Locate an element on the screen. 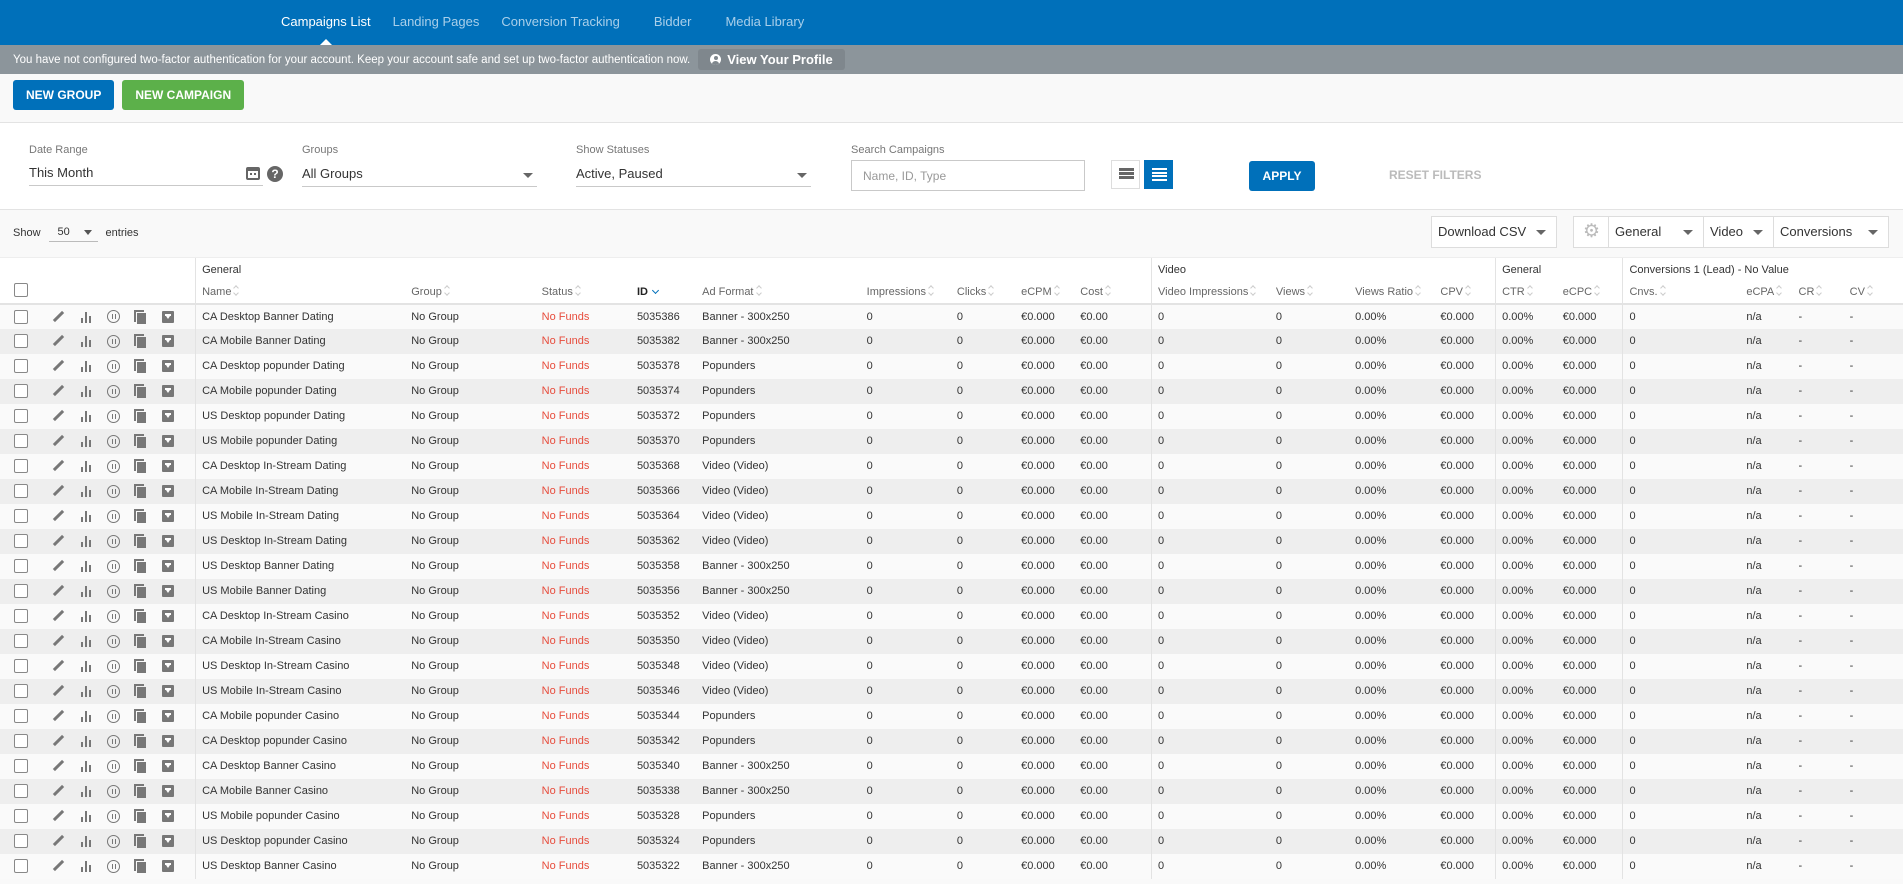  cell-name: CA Mobile popunder Dating is located at coordinates (300, 391).